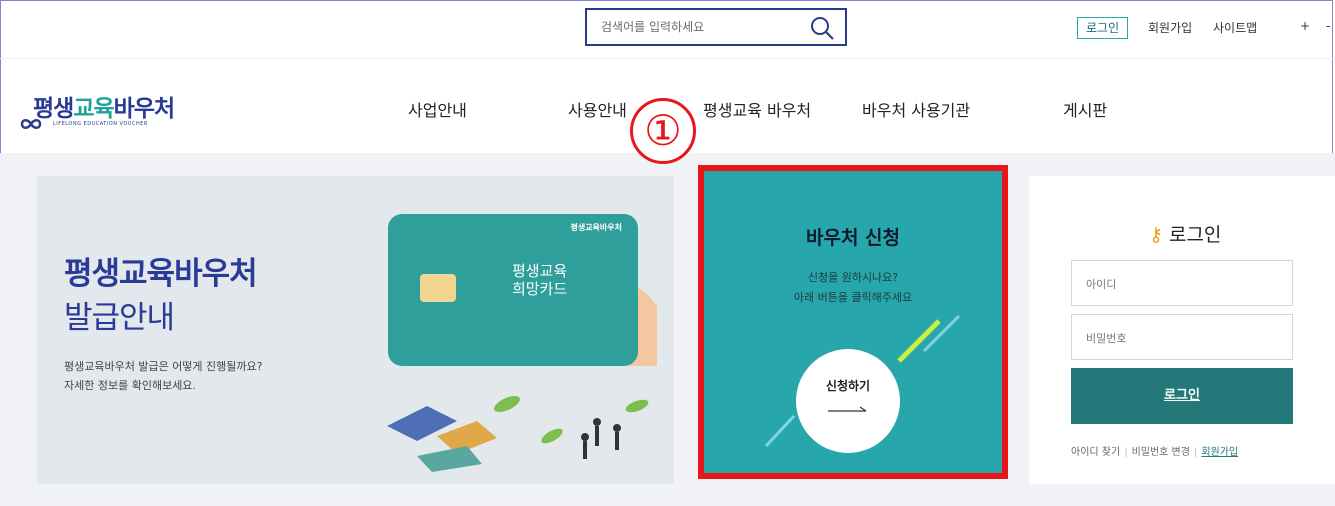 The height and width of the screenshot is (506, 1335). Describe the element at coordinates (1161, 452) in the screenshot. I see `change-password-link: 비밀번호 변경` at that location.